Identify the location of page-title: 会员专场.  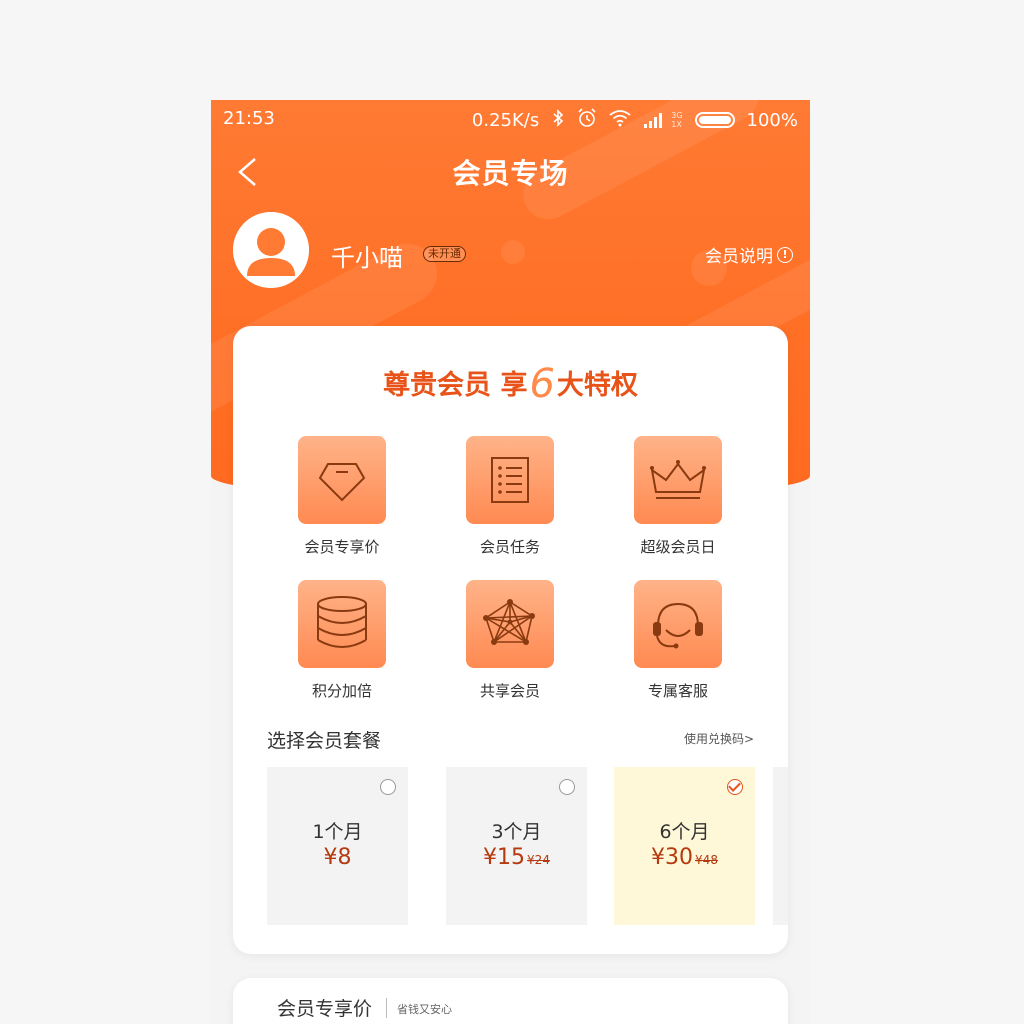
(510, 173).